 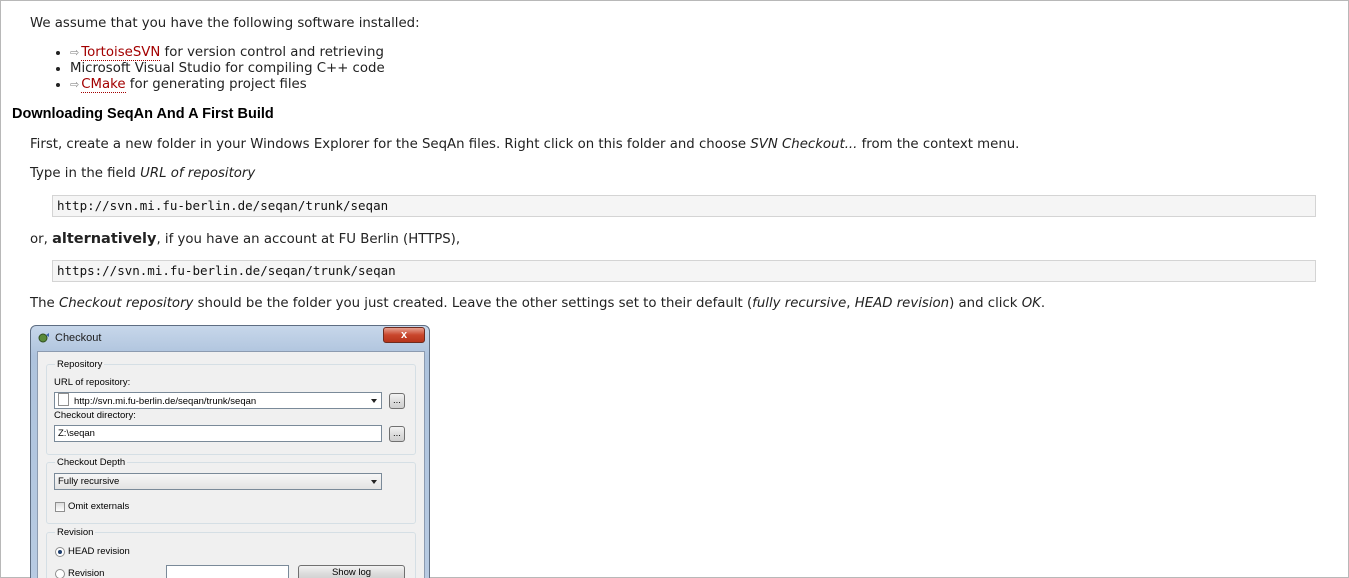 I want to click on close-button: x, so click(x=404, y=335).